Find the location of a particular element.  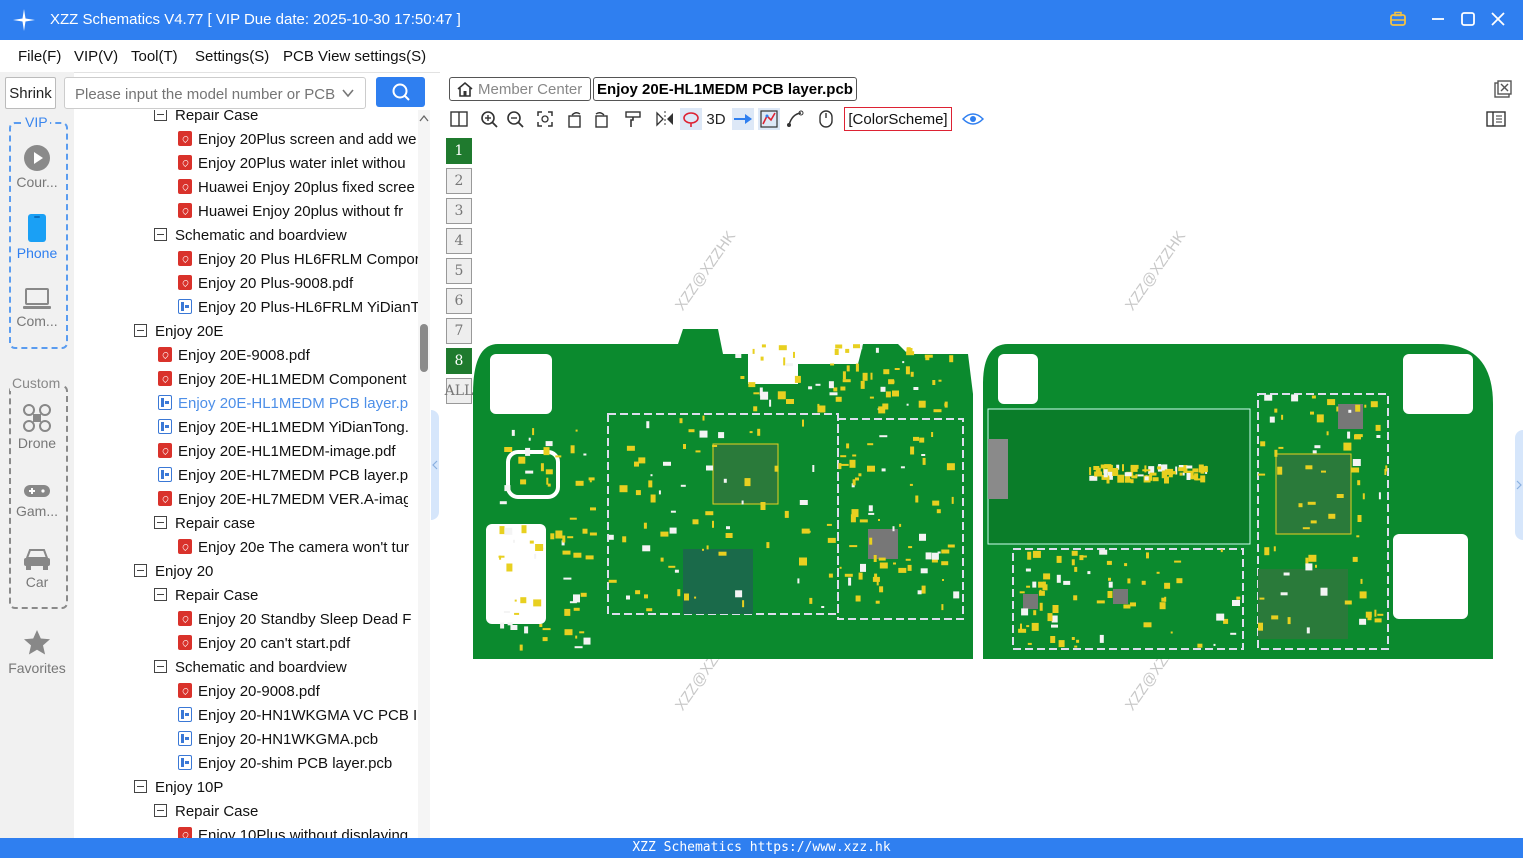

tab-member-center: Member Center is located at coordinates (520, 89).